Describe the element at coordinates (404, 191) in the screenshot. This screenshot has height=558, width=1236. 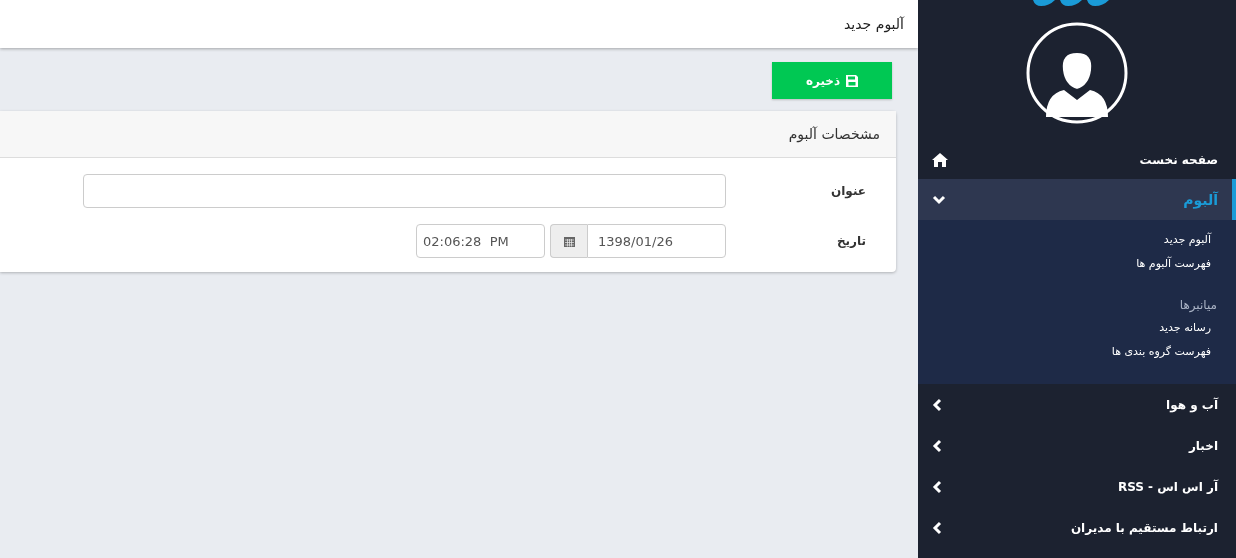
I see `title-input` at that location.